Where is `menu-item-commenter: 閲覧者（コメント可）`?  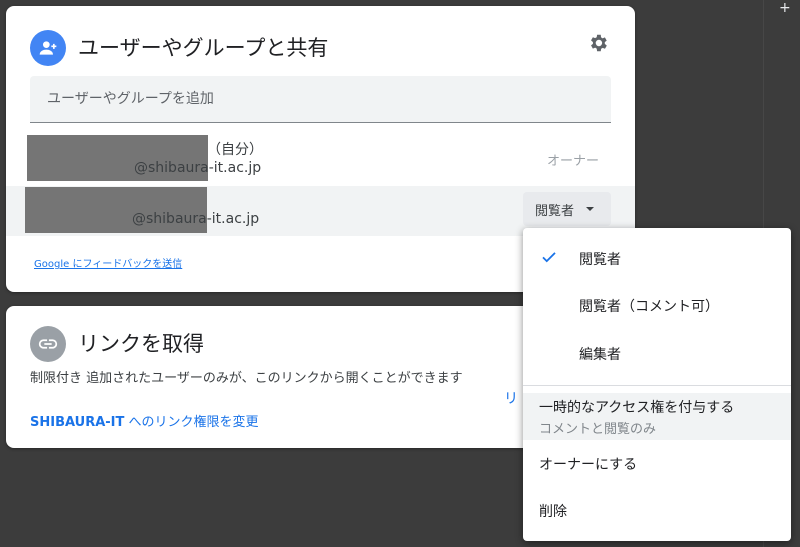
menu-item-commenter: 閲覧者（コメント可） is located at coordinates (657, 306).